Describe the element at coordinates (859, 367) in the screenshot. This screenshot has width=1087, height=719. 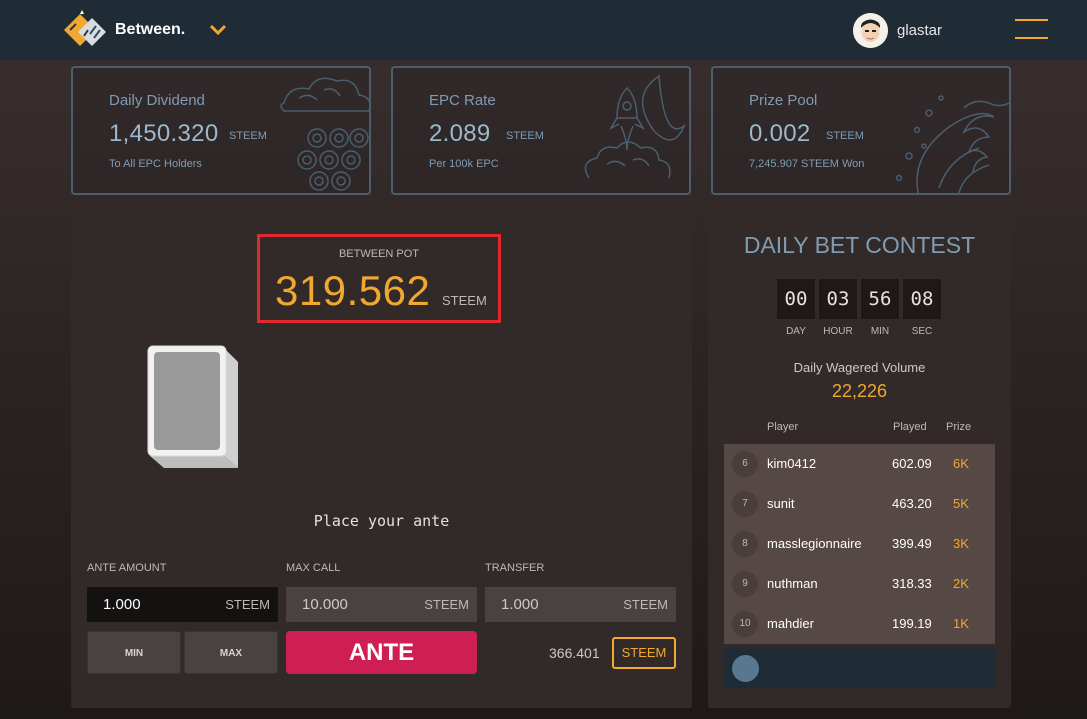
I see `wagered-volume-label: Daily Wagered Volume` at that location.